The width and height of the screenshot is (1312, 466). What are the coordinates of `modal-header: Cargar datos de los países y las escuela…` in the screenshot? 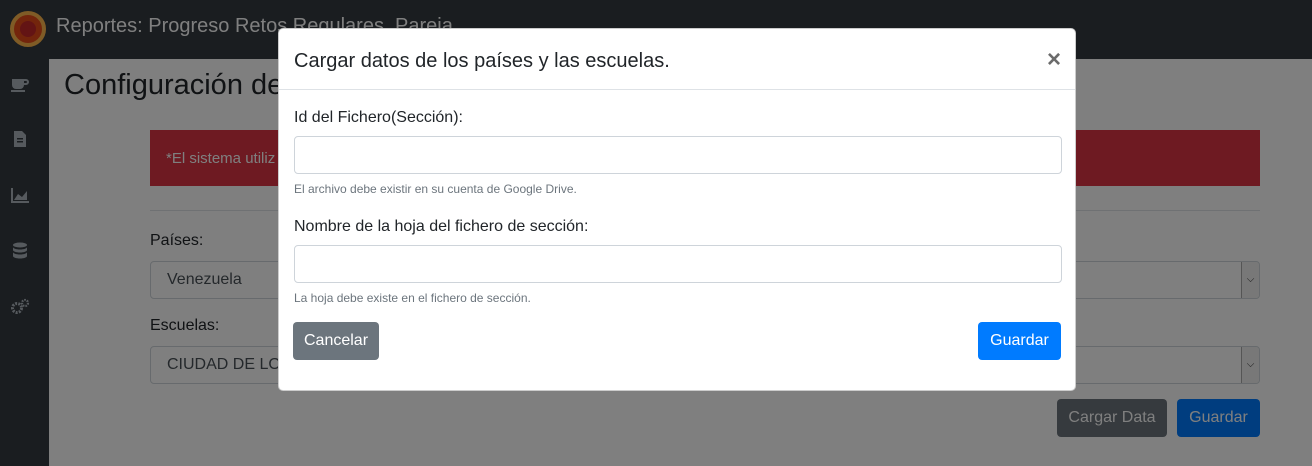 It's located at (677, 59).